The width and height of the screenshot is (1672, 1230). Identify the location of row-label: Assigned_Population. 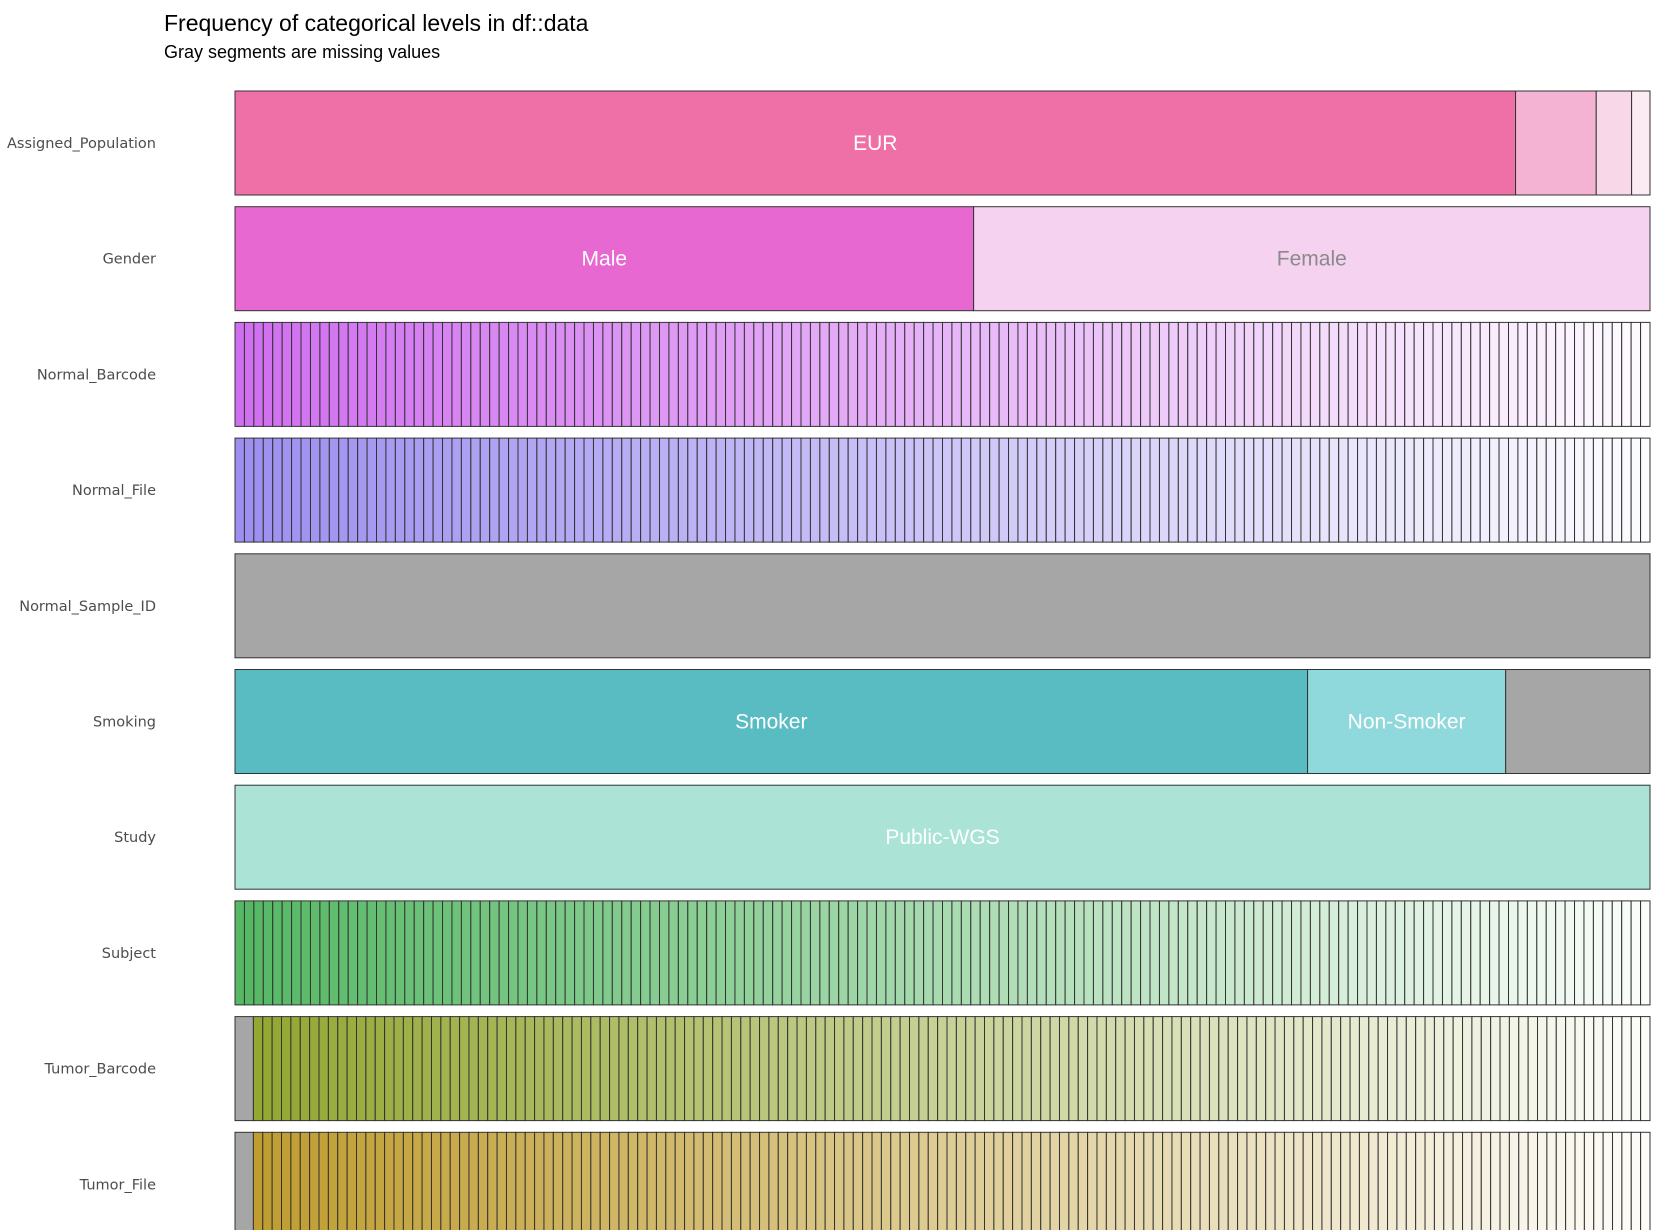
(81, 144).